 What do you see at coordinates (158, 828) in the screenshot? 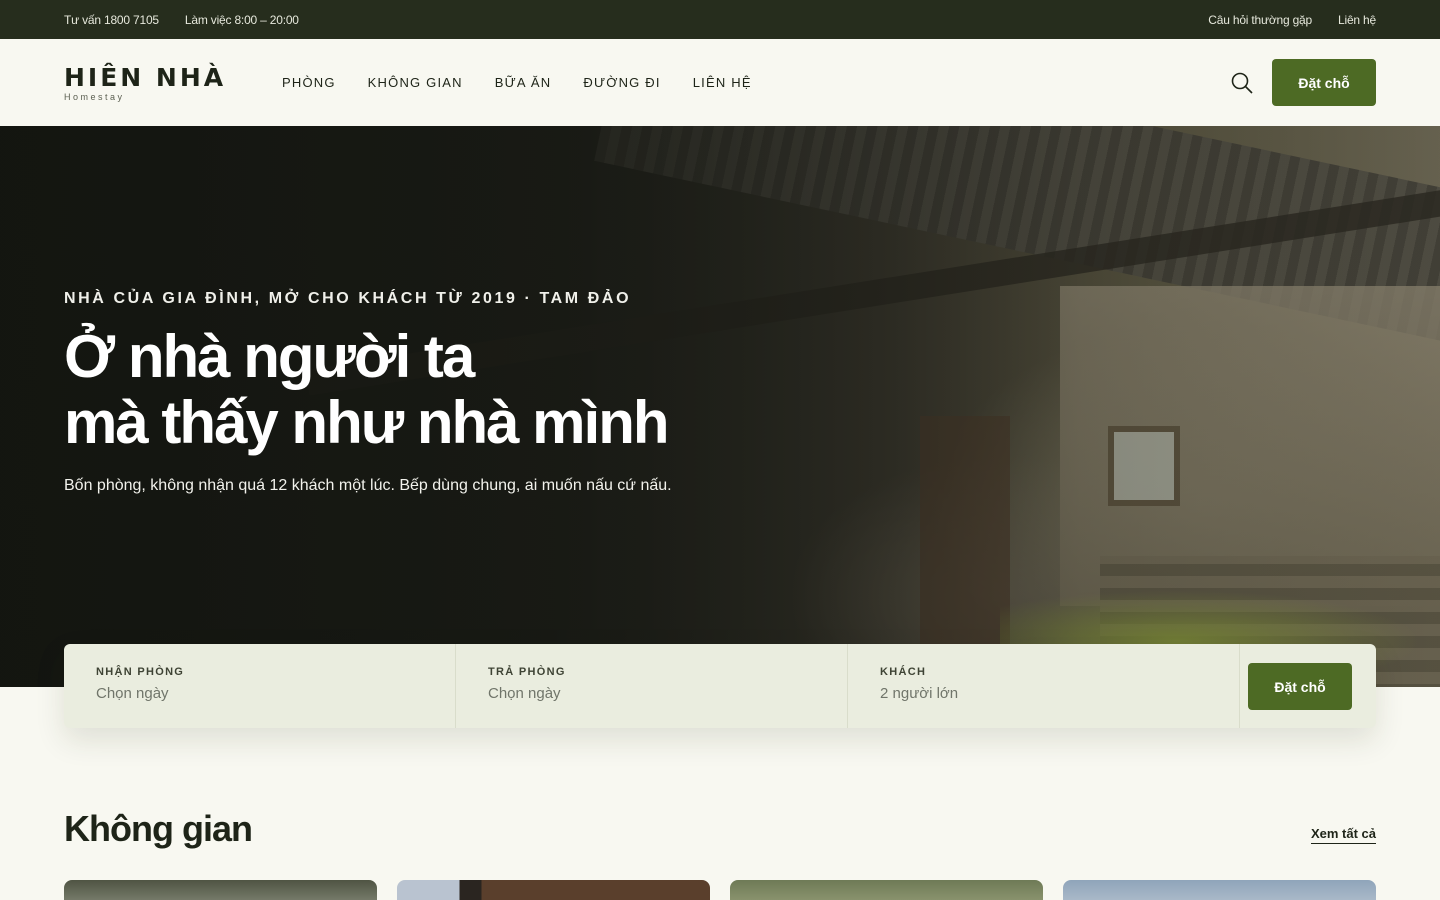
I see `section-title: Không gian` at bounding box center [158, 828].